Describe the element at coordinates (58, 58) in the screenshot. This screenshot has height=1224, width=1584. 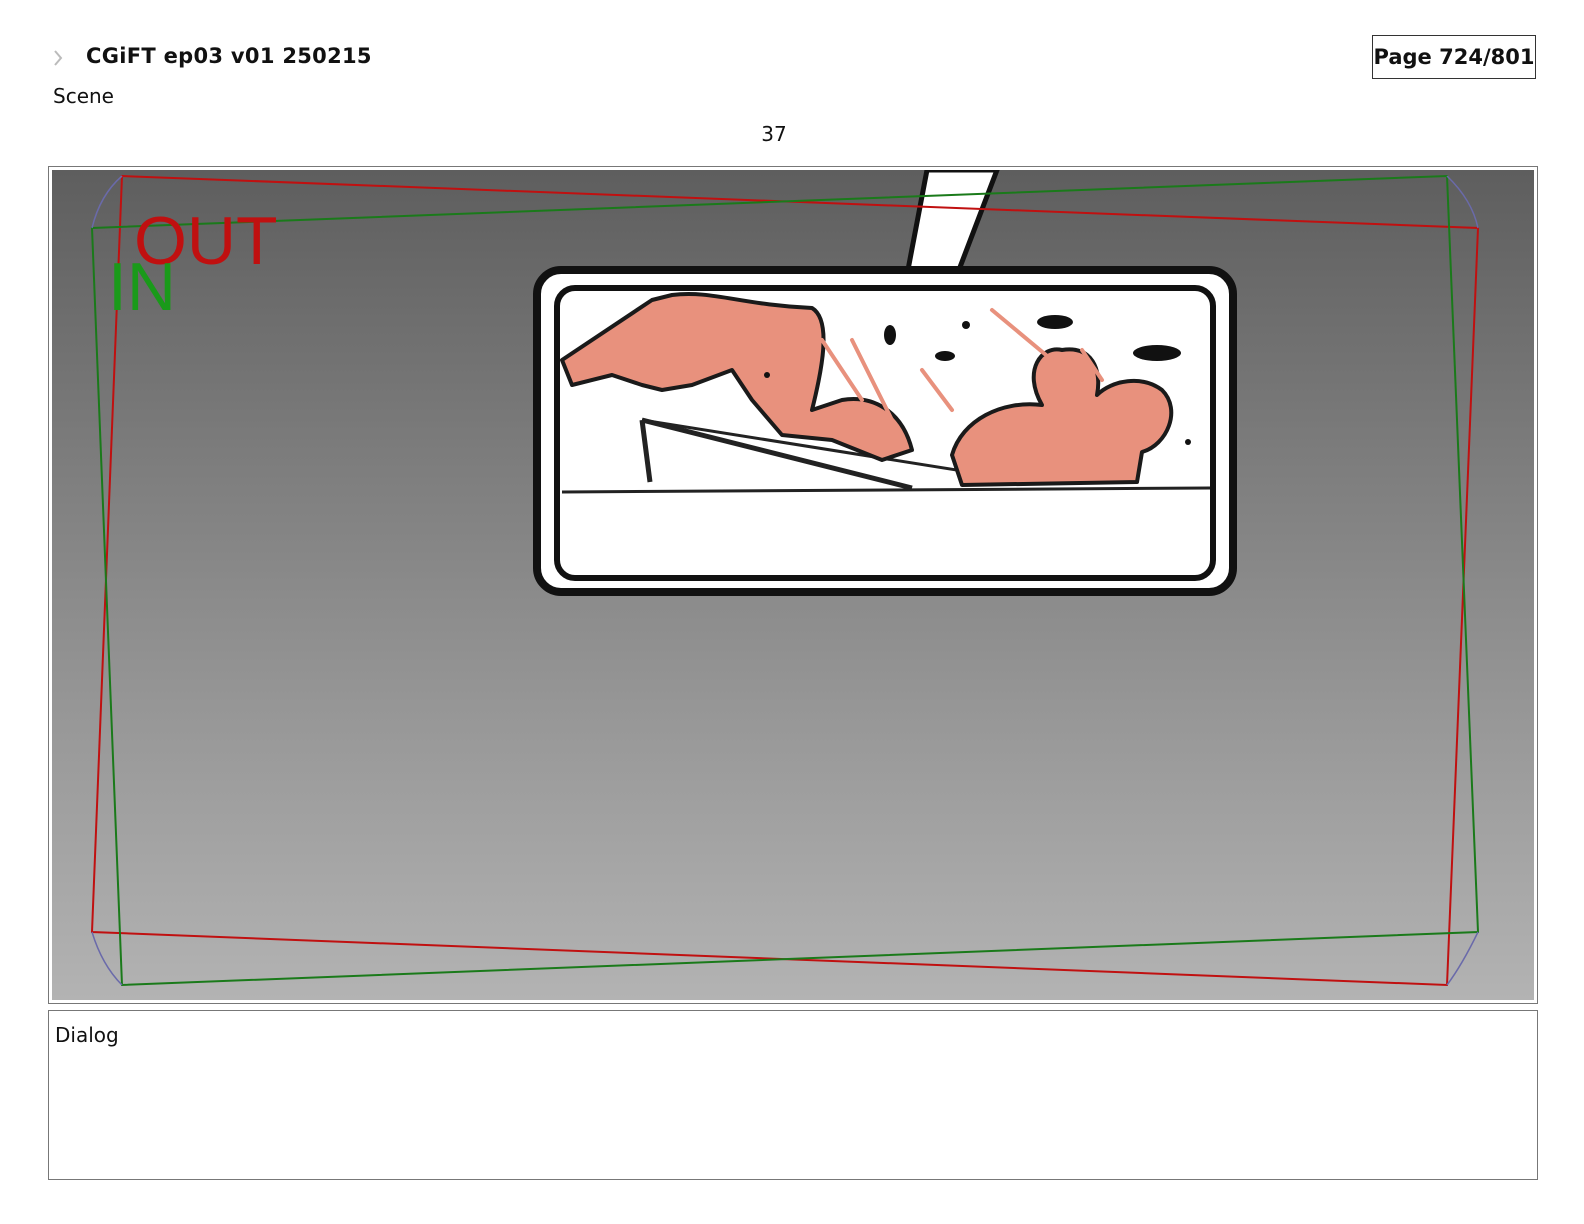
I see `arrow-icon` at that location.